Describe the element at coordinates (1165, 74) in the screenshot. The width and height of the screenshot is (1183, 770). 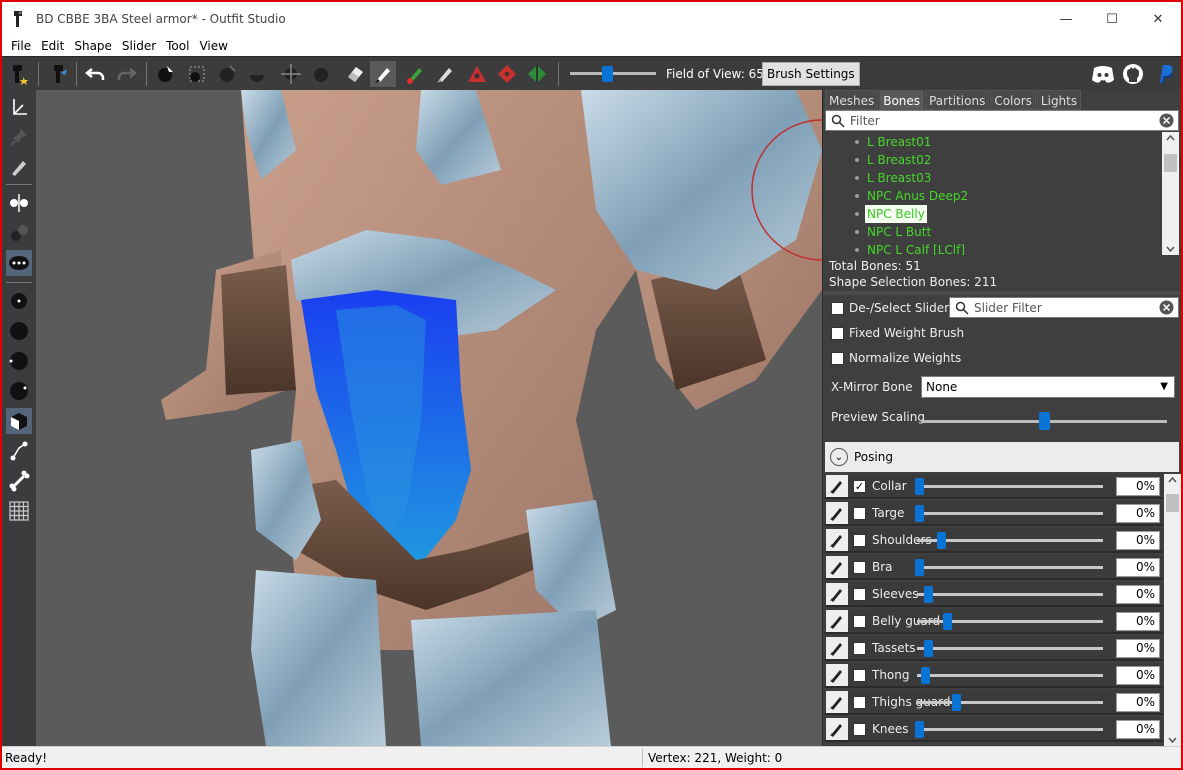
I see `paypal-icon` at that location.